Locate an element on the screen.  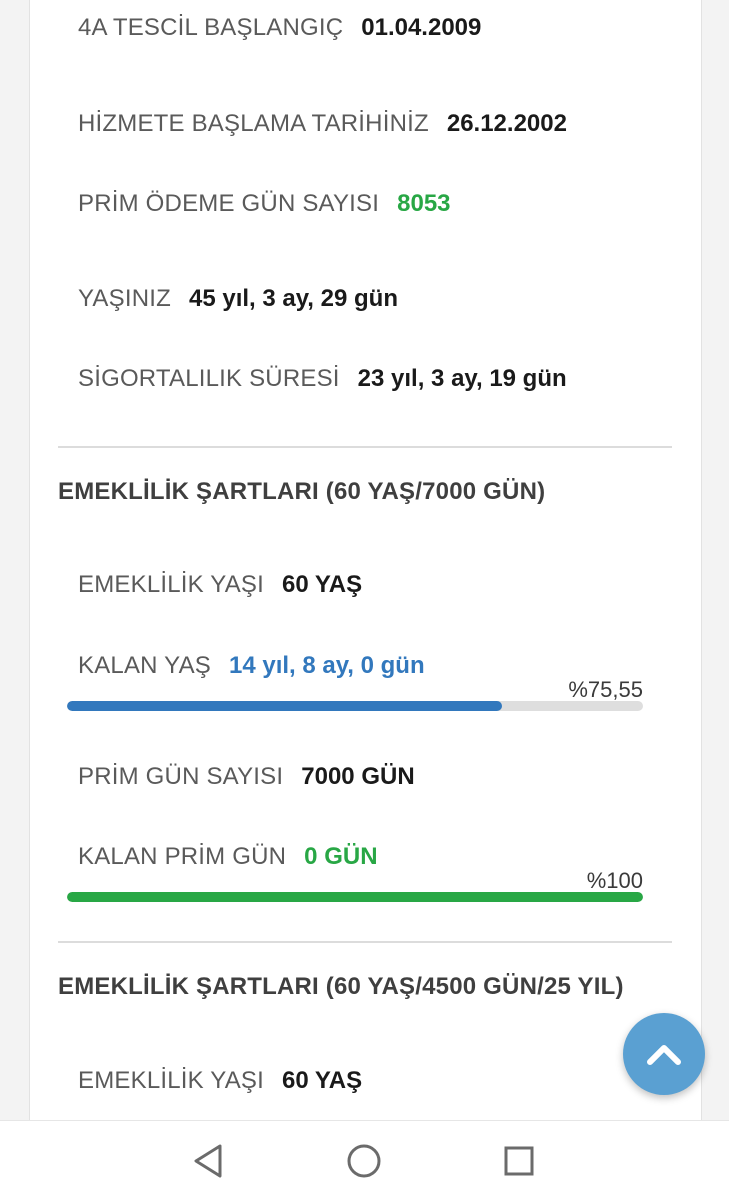
yas-label: YAŞINIZ is located at coordinates (124, 298).